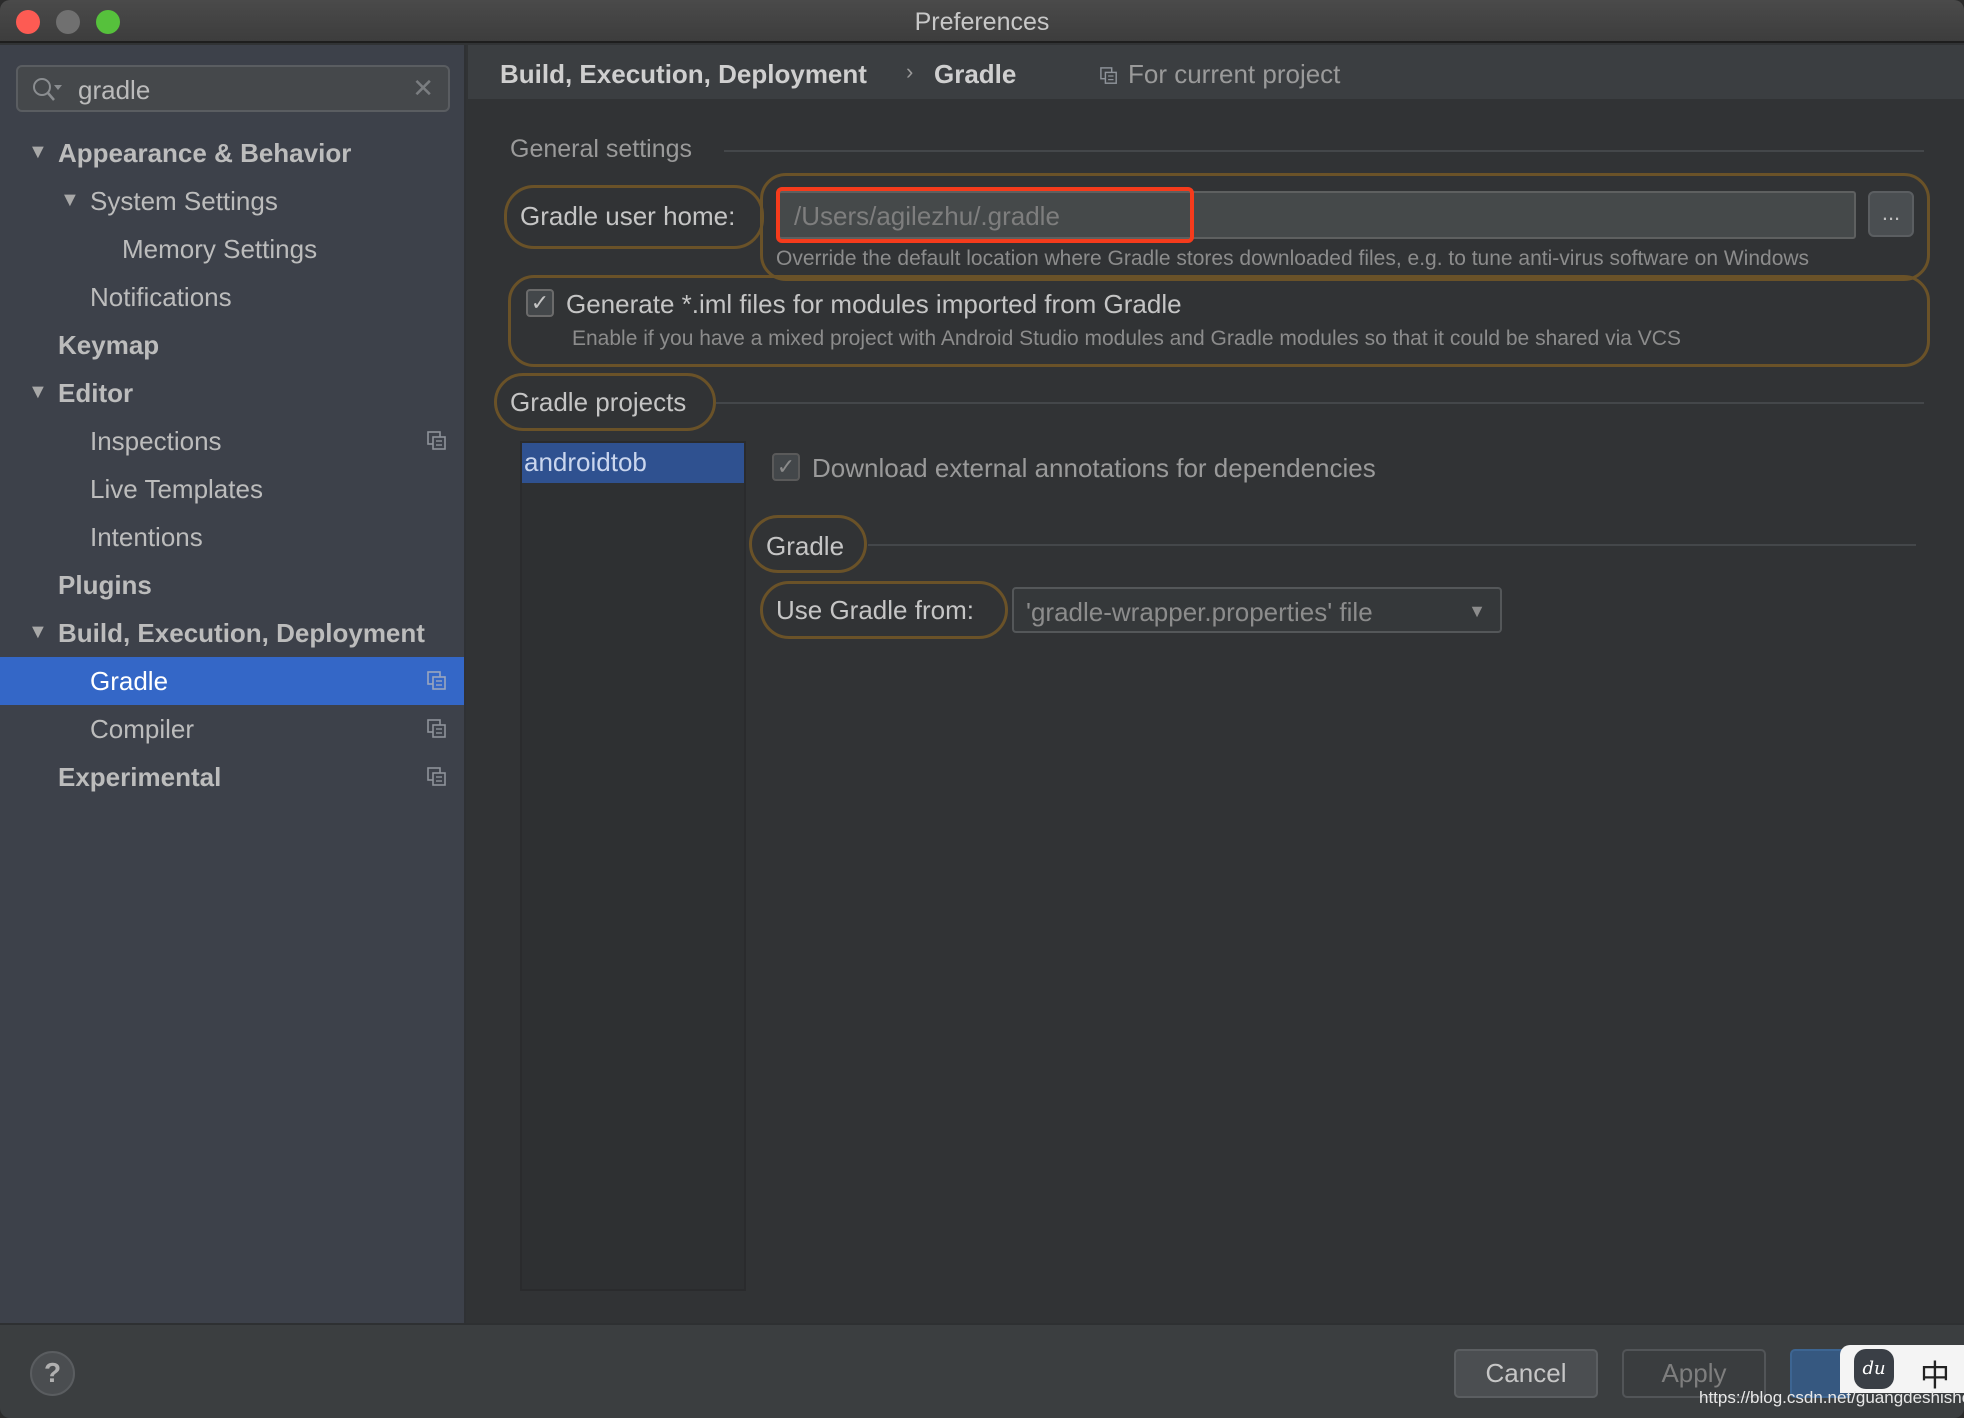 The image size is (1964, 1418). What do you see at coordinates (220, 249) in the screenshot?
I see `tree-item-label: Memory Settings` at bounding box center [220, 249].